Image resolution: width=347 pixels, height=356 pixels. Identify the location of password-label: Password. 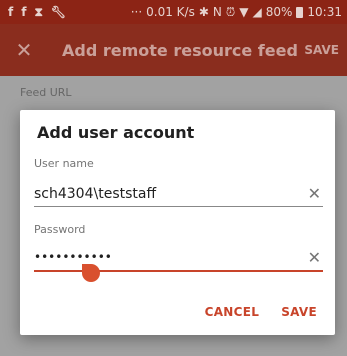
(60, 229).